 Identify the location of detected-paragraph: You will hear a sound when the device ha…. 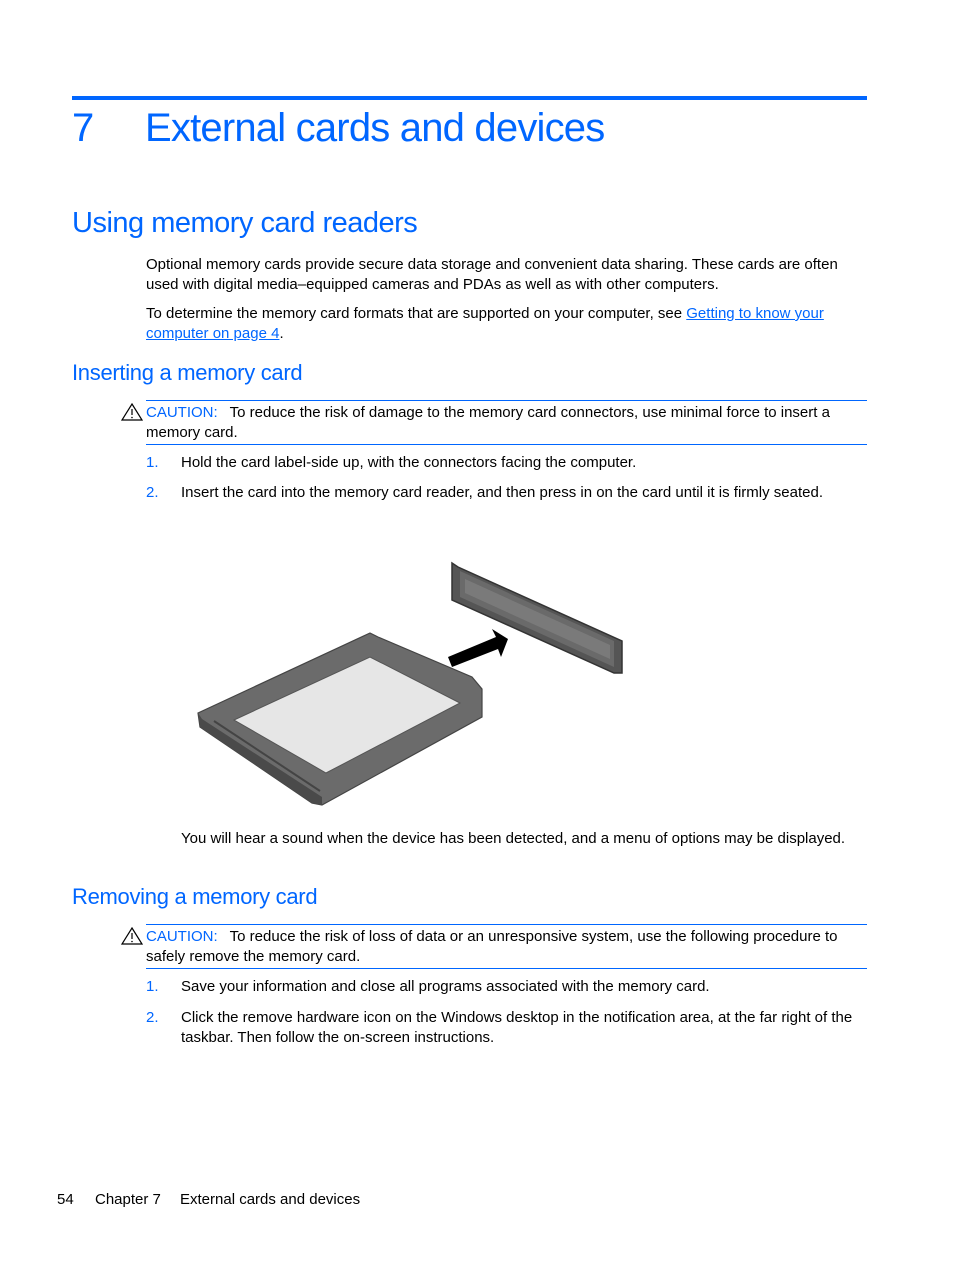
(513, 838).